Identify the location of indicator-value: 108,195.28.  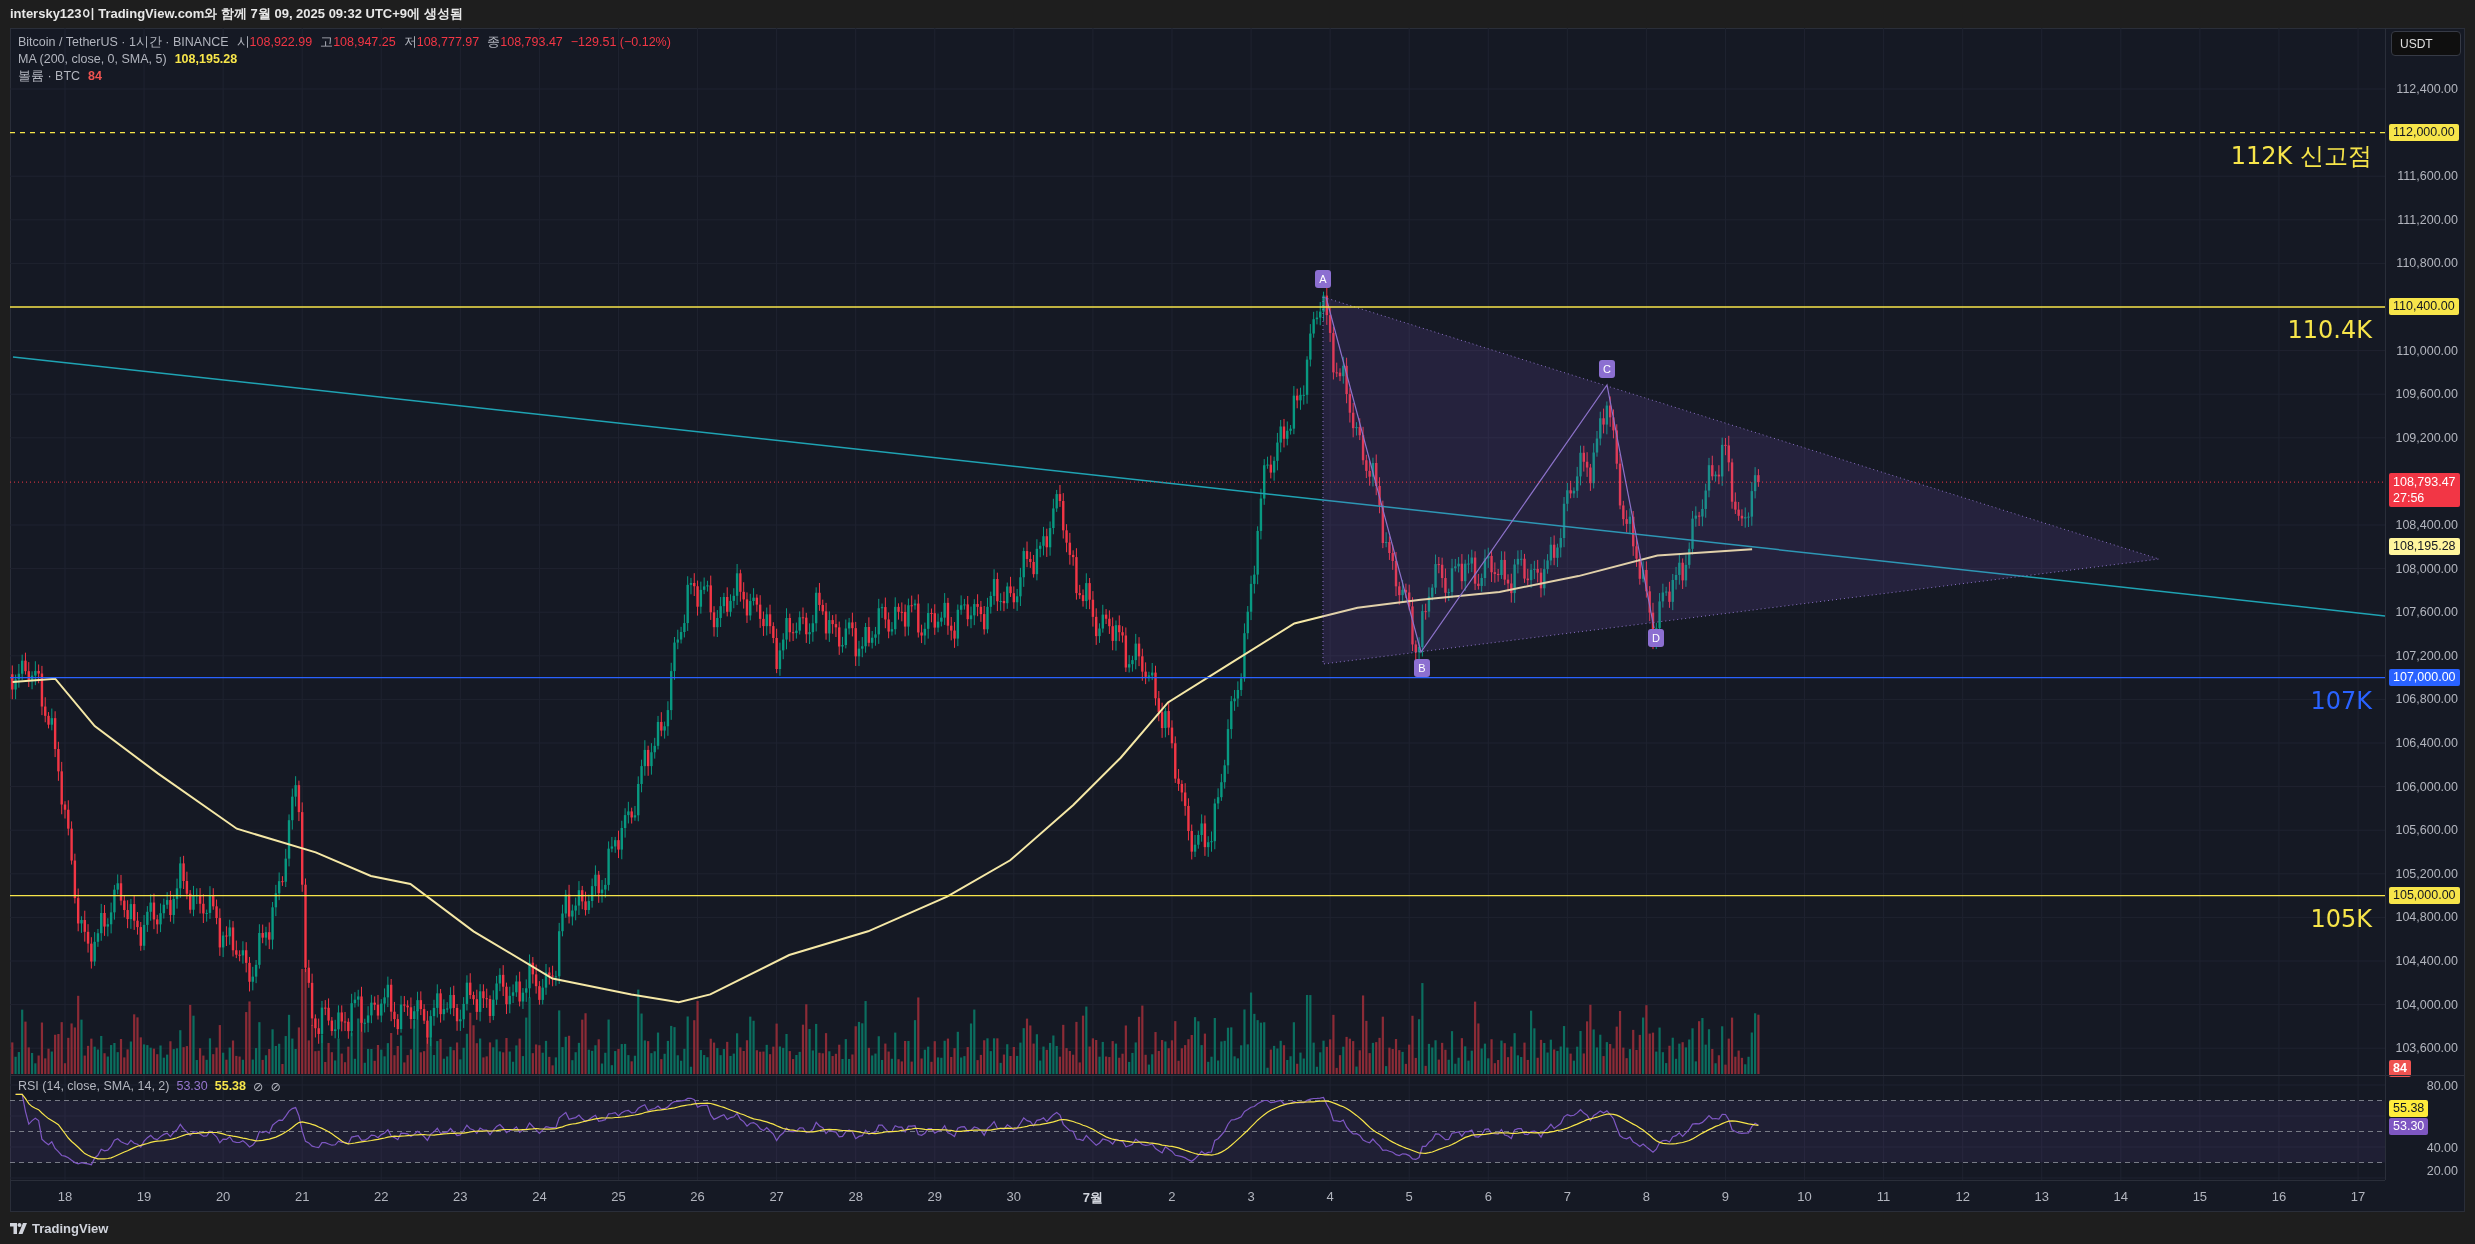
(206, 59).